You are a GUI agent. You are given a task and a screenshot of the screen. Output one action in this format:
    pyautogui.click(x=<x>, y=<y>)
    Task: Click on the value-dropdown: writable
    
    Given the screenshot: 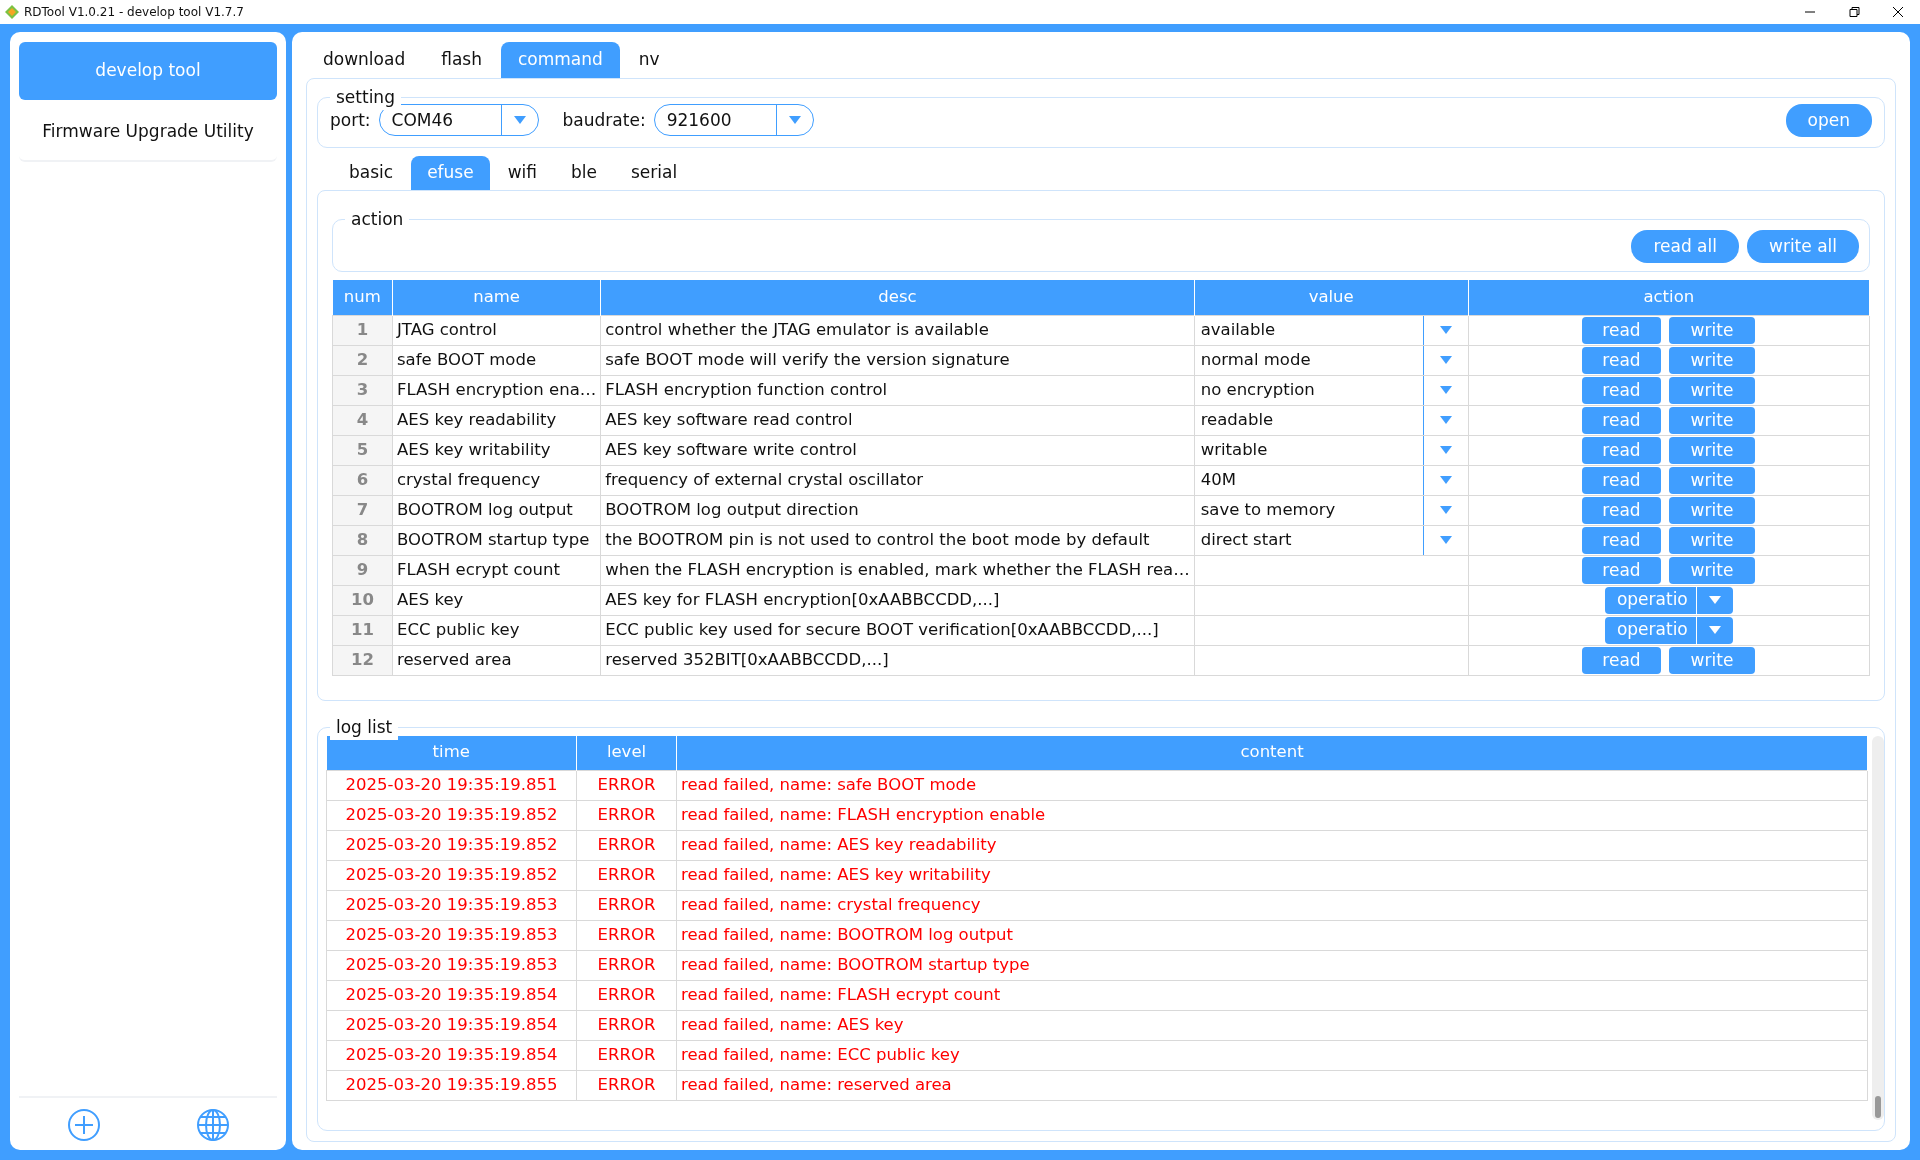 What is the action you would take?
    pyautogui.click(x=1331, y=450)
    